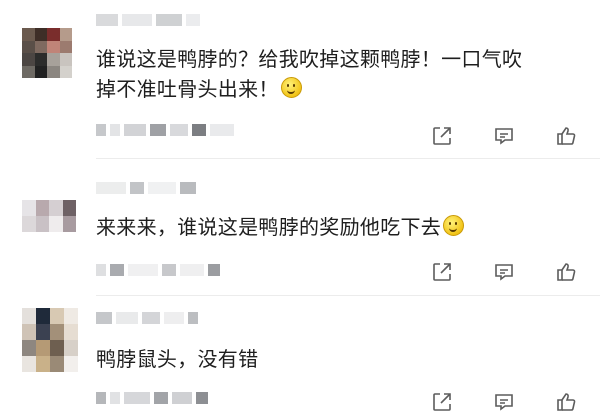 This screenshot has height=419, width=600. I want to click on comment-text: 谁说这是鸭脖的？给我吹掉这颗鸭脖！一口气吹 掉不准吐骨头出来！, so click(309, 74).